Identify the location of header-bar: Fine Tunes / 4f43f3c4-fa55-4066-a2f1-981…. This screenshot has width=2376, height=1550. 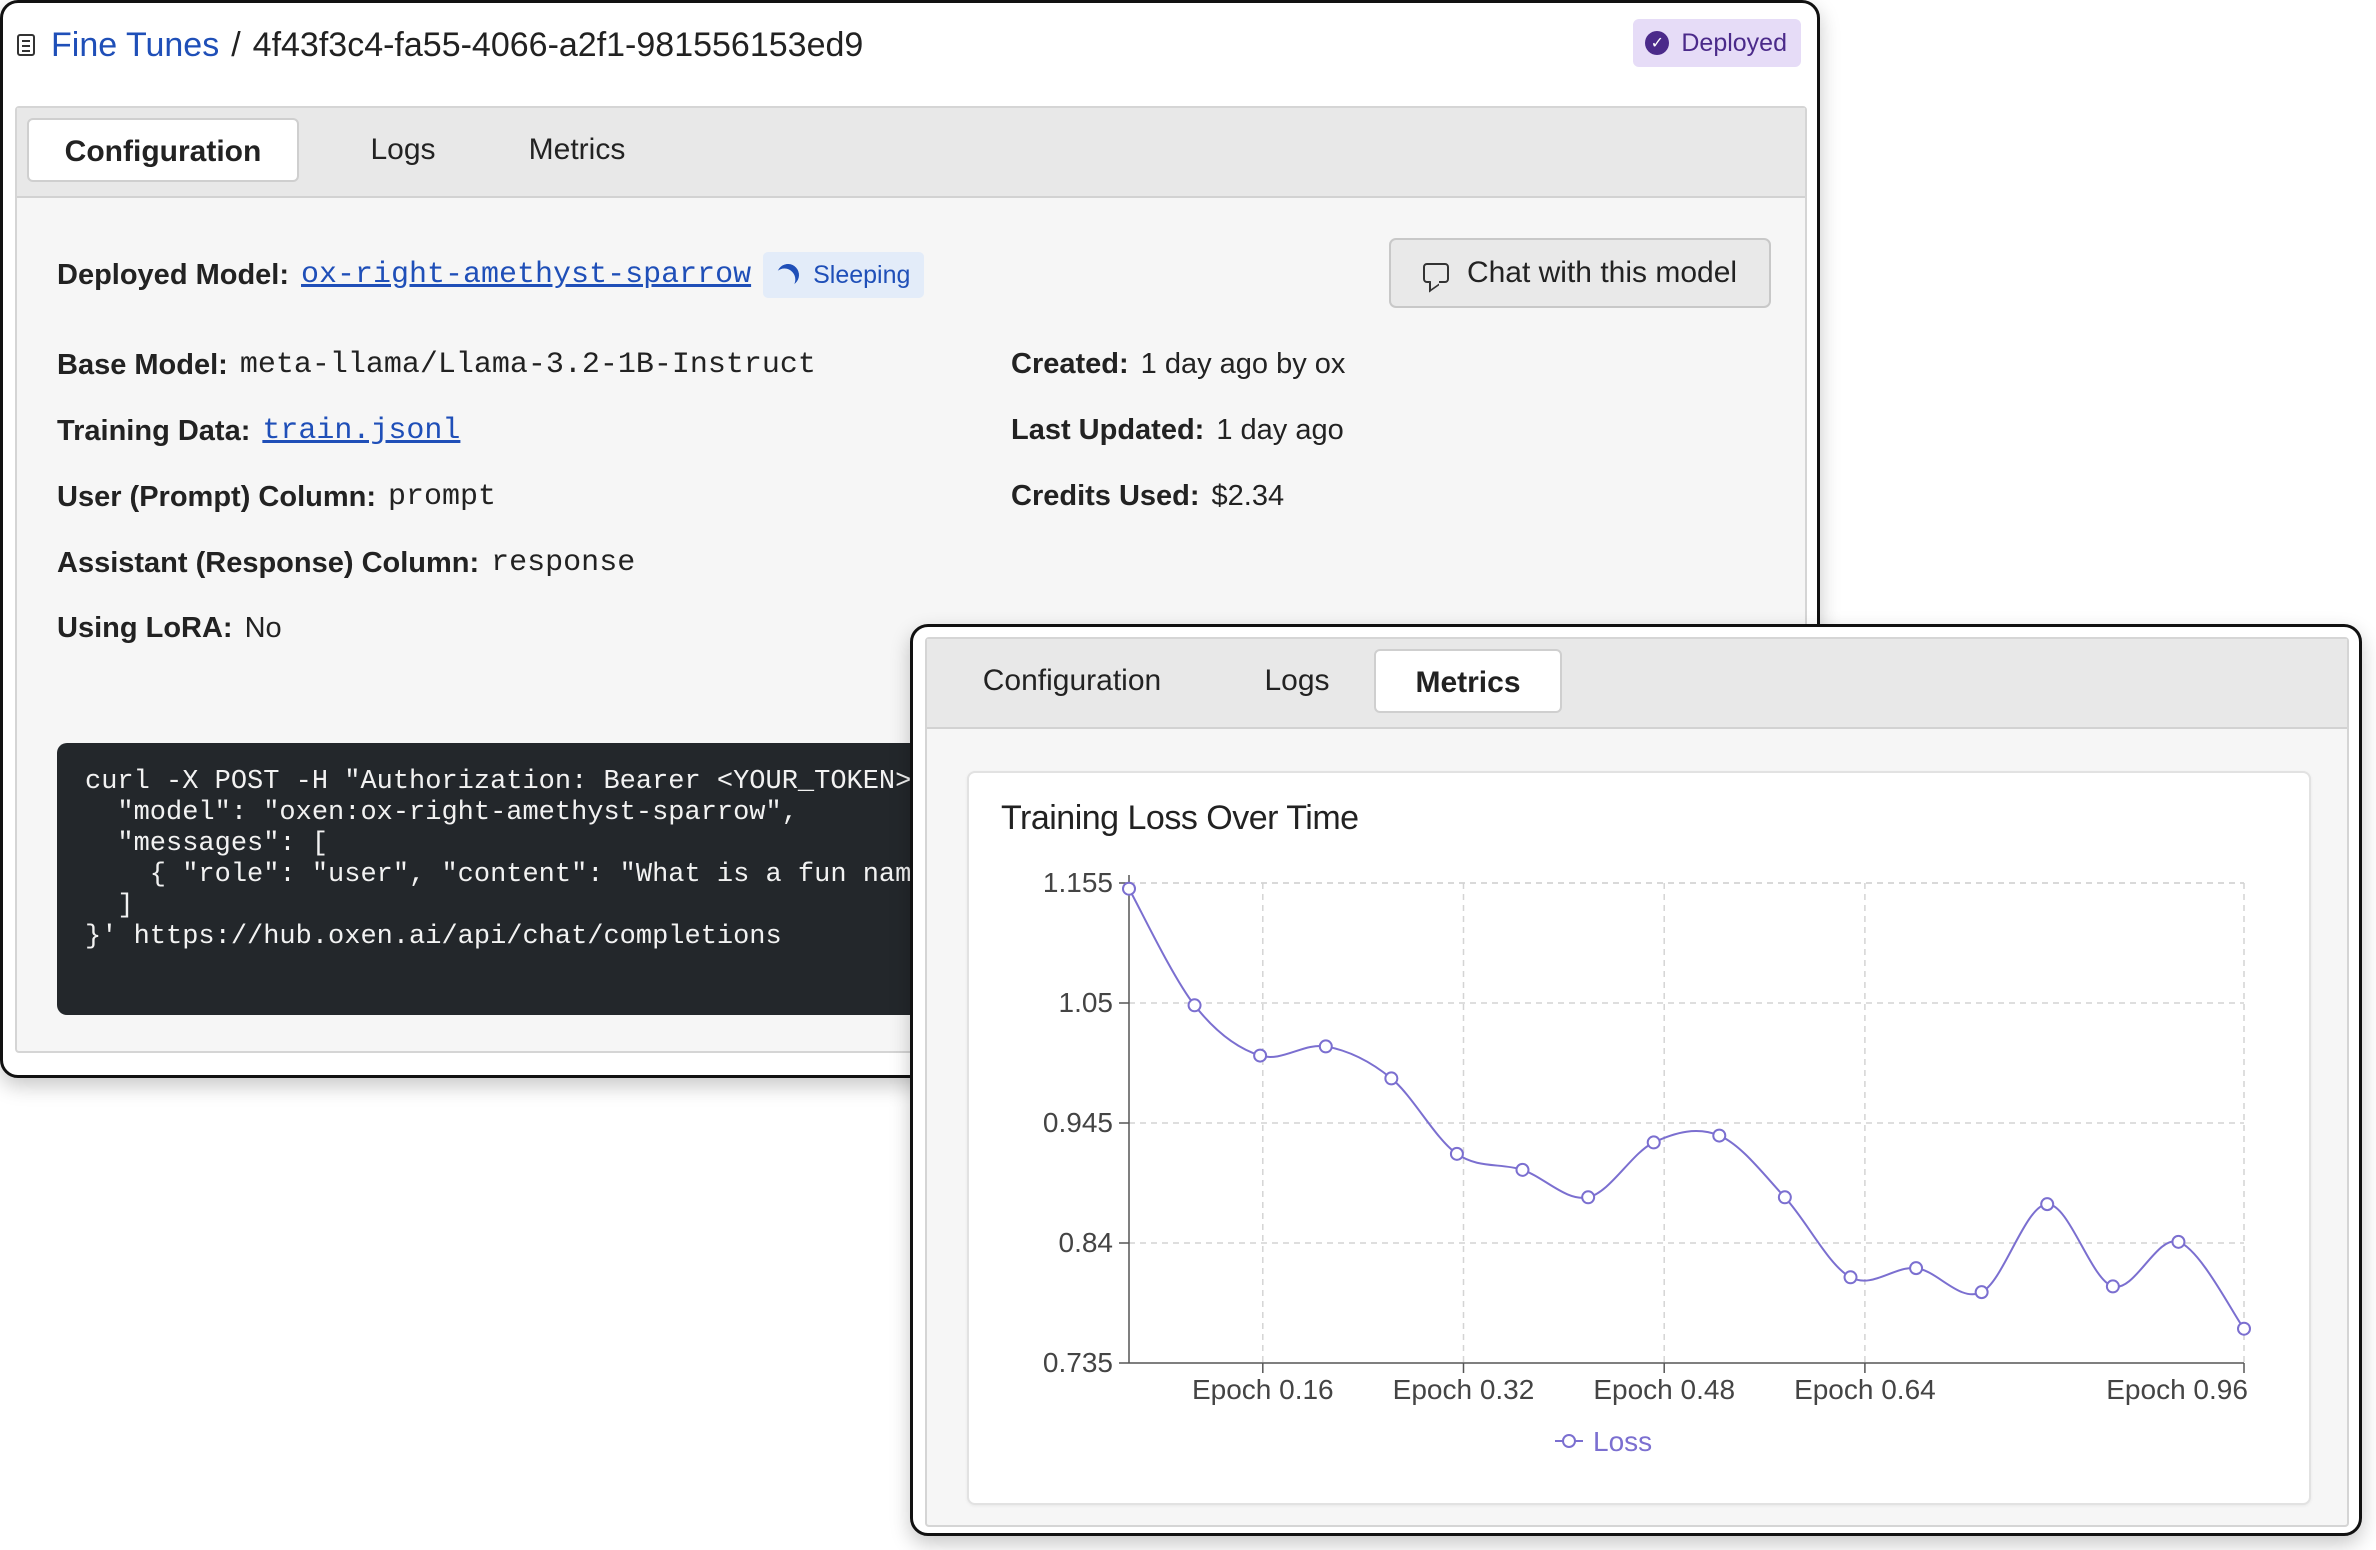
(910, 45).